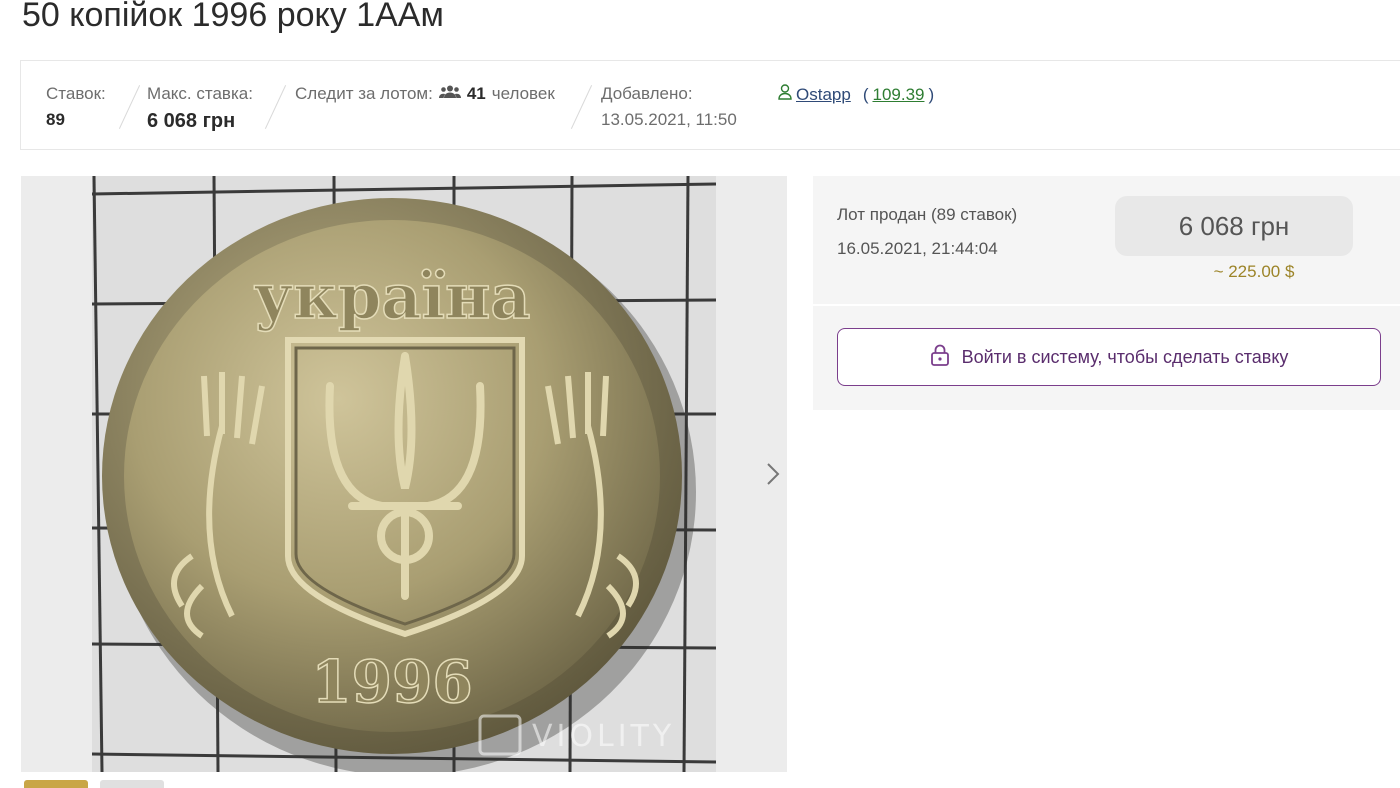  I want to click on rating-paren-open: (, so click(865, 94).